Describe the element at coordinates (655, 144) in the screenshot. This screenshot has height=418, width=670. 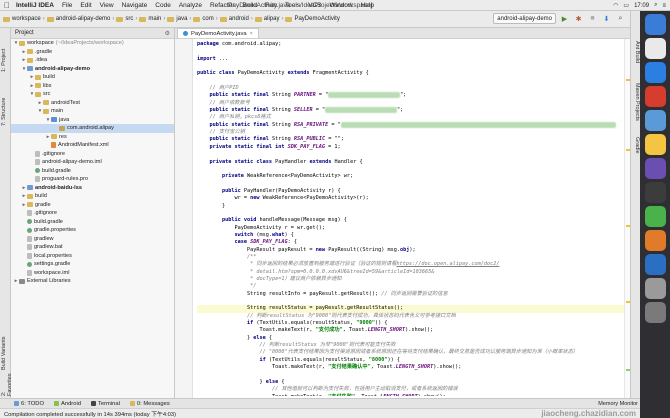
I see `notes-icon` at that location.